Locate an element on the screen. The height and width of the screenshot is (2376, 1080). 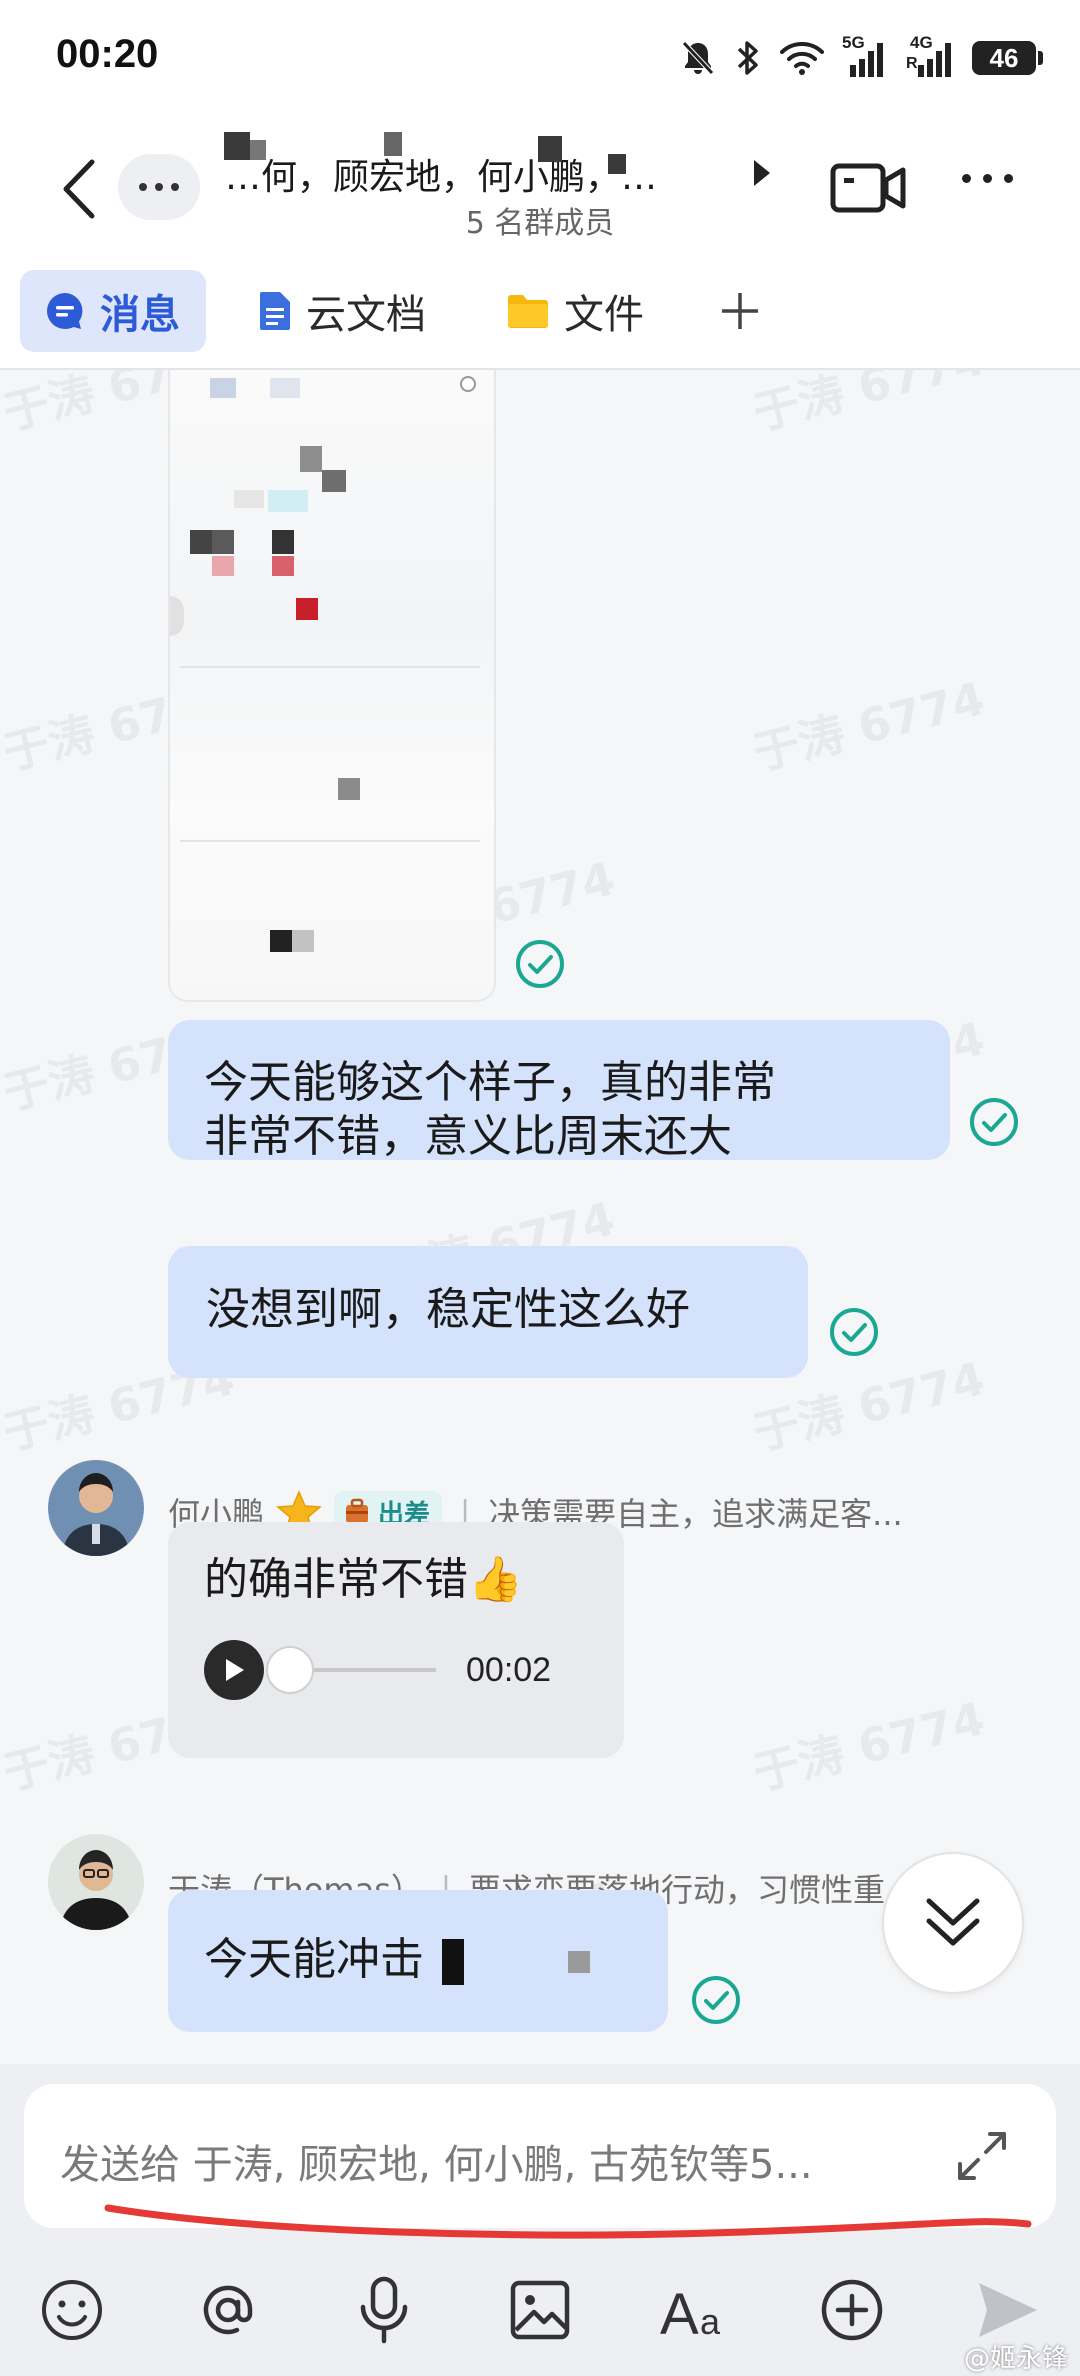
tab-cloud-docs: 云文档 is located at coordinates (342, 311).